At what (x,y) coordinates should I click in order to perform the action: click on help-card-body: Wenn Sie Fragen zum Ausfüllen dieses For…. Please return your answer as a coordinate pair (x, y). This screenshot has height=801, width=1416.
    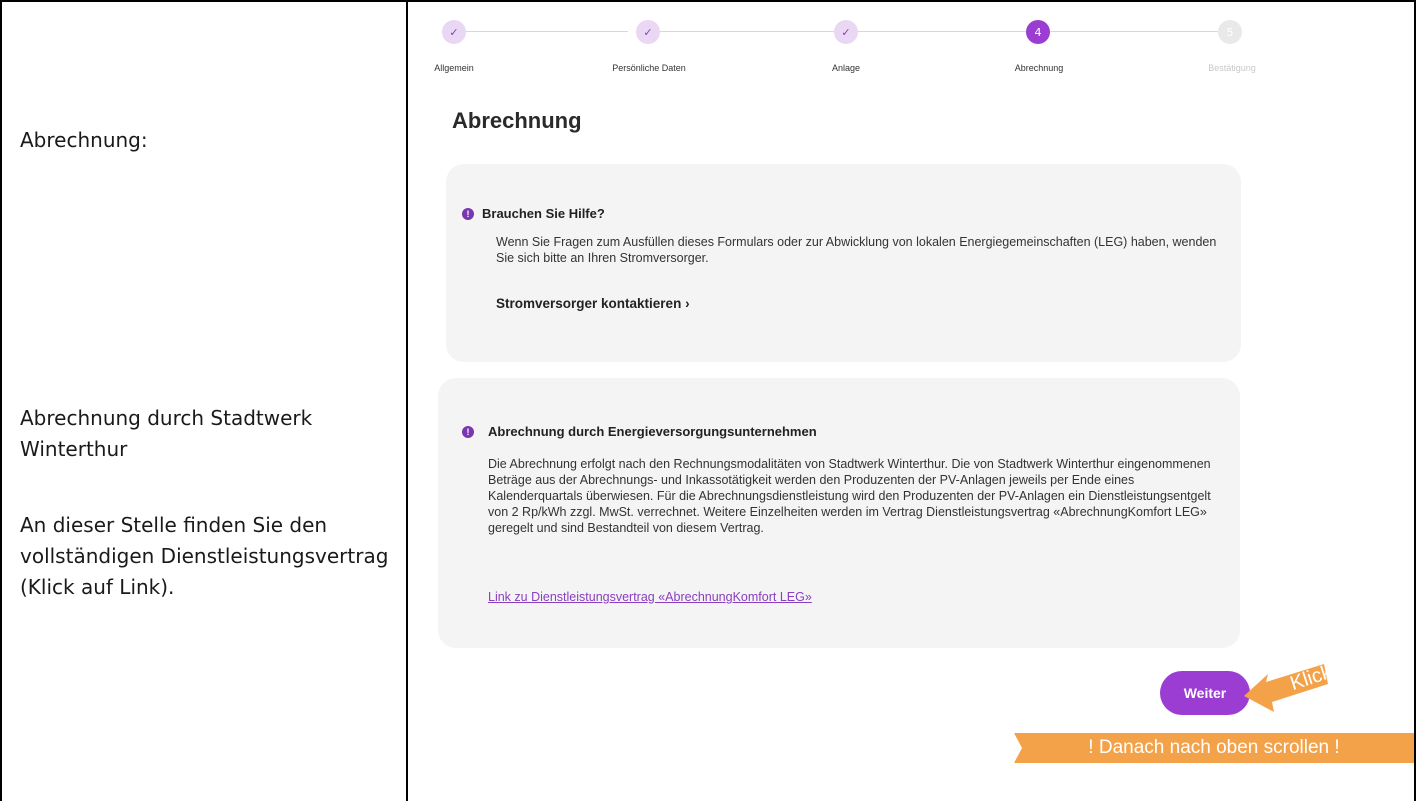
    Looking at the image, I should click on (856, 250).